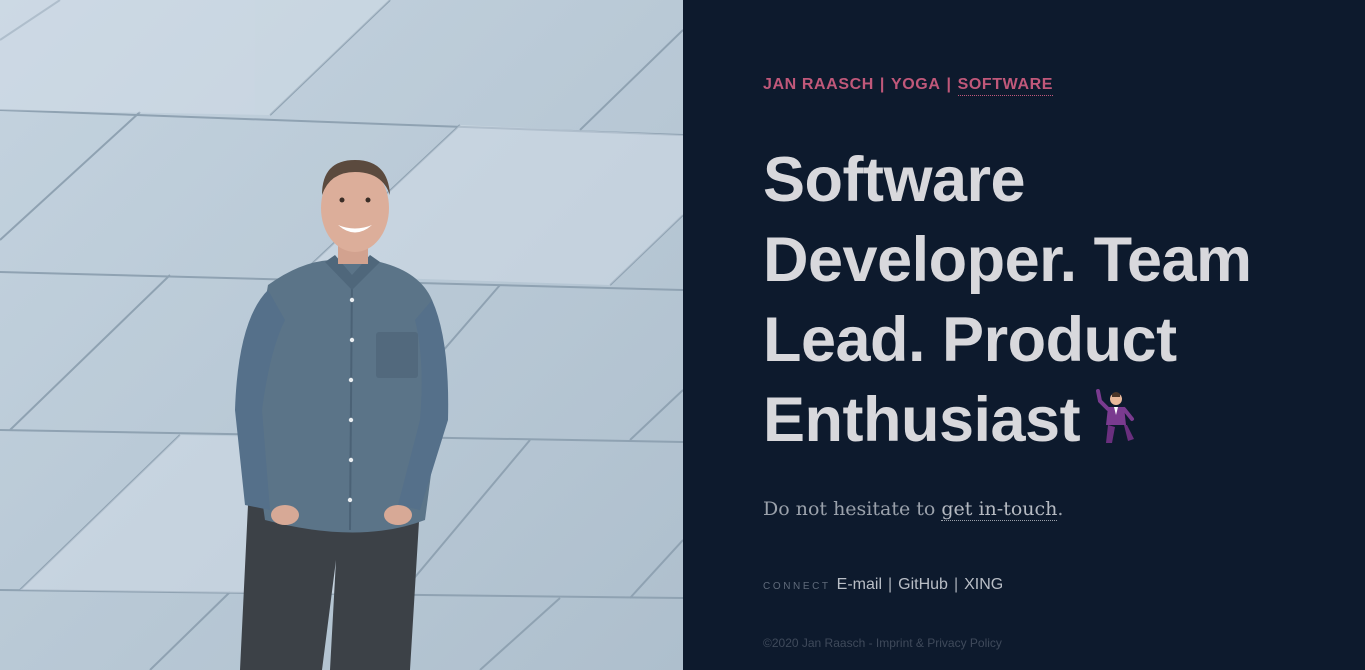 Image resolution: width=1365 pixels, height=670 pixels. Describe the element at coordinates (818, 85) in the screenshot. I see `breadcrumb-item-jan-raasch: JAN RAASCH` at that location.